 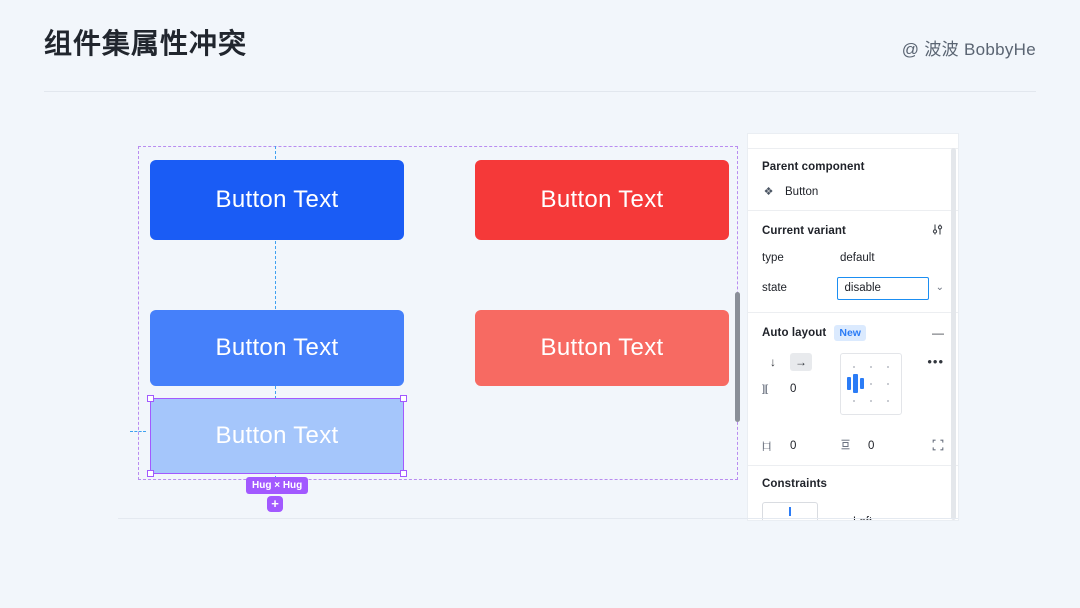 I want to click on page-title: 组件集属性冲突, so click(x=146, y=43).